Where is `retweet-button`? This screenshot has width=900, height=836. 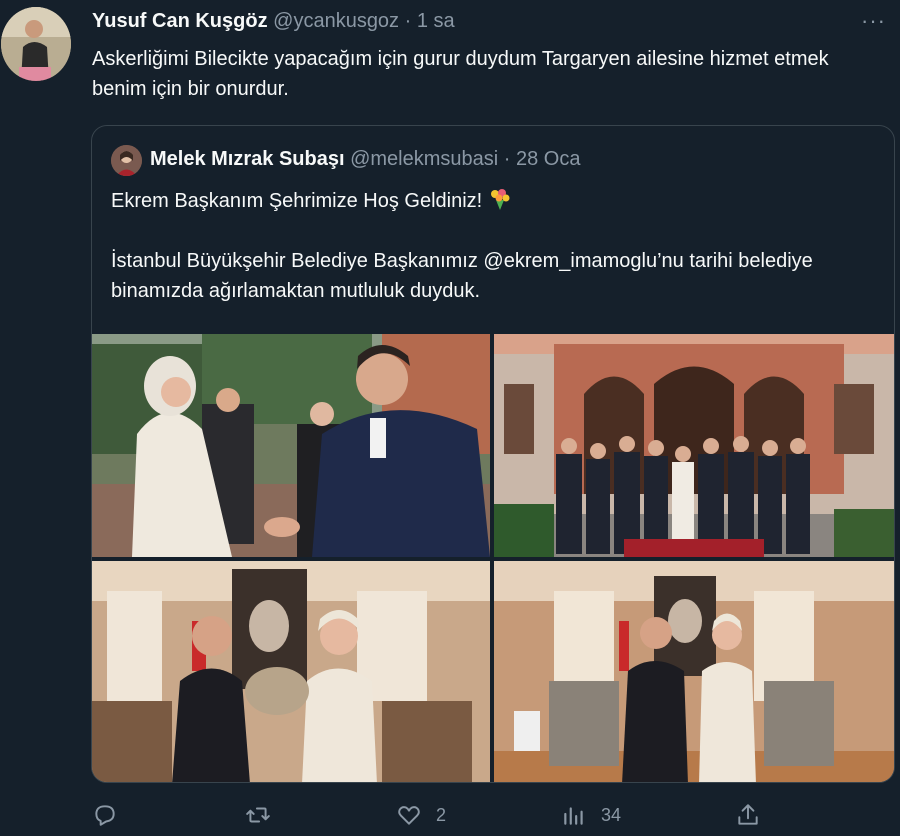
retweet-button is located at coordinates (265, 815).